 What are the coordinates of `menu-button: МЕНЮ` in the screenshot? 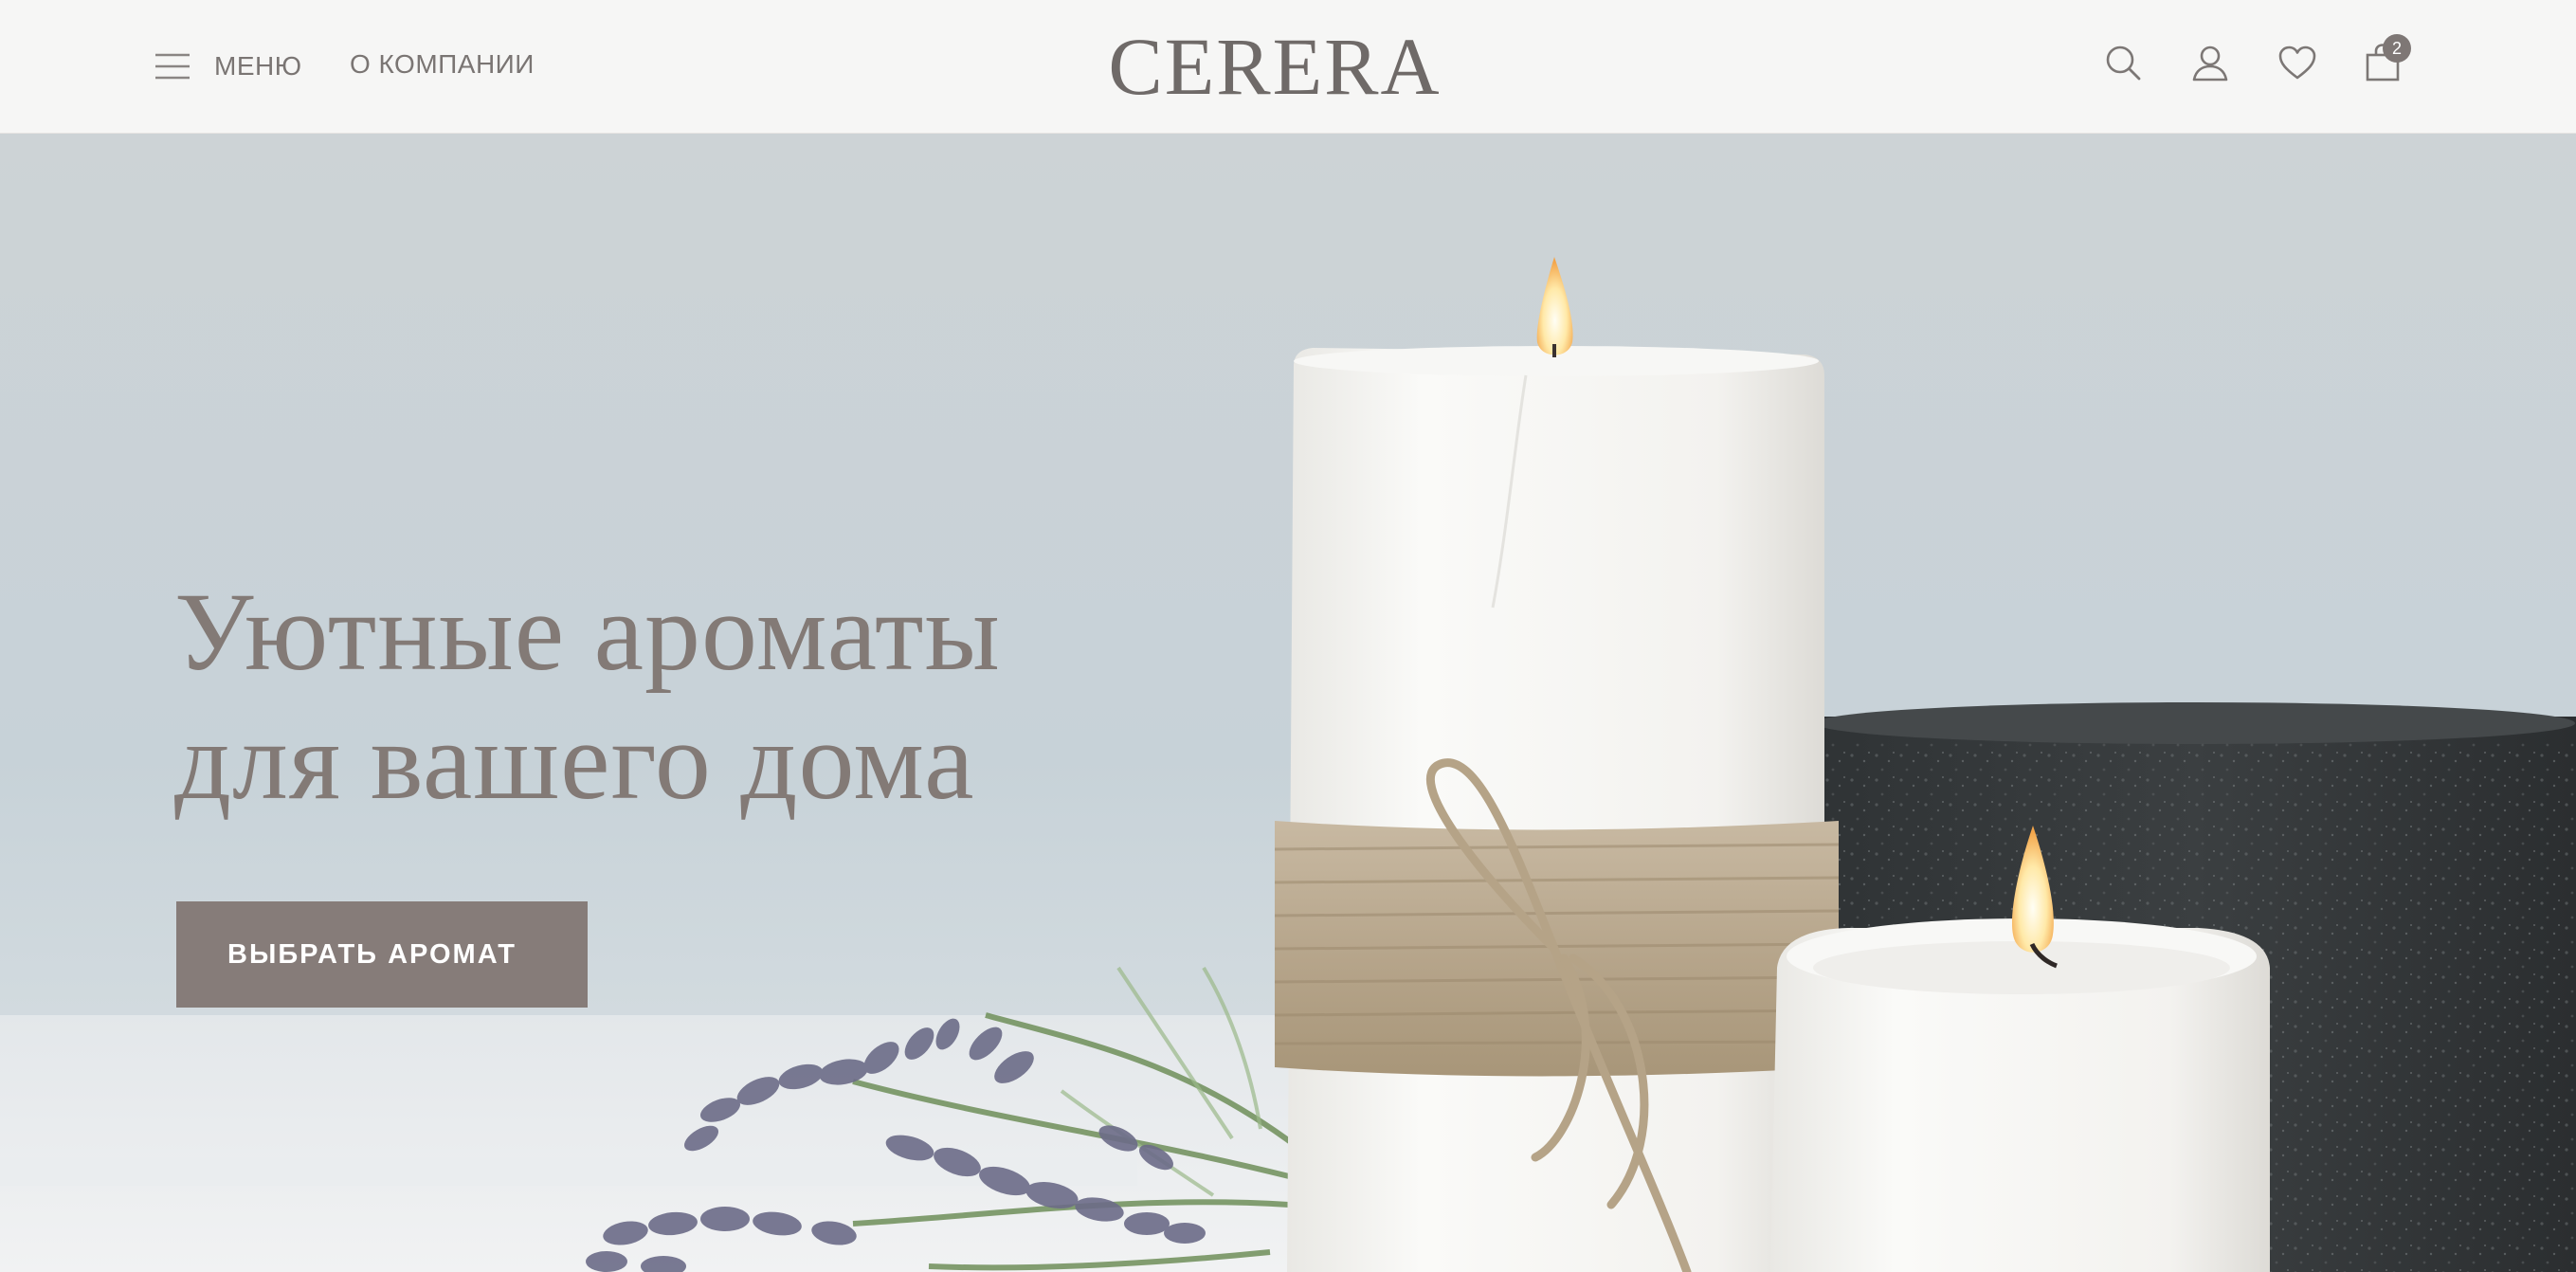 It's located at (228, 66).